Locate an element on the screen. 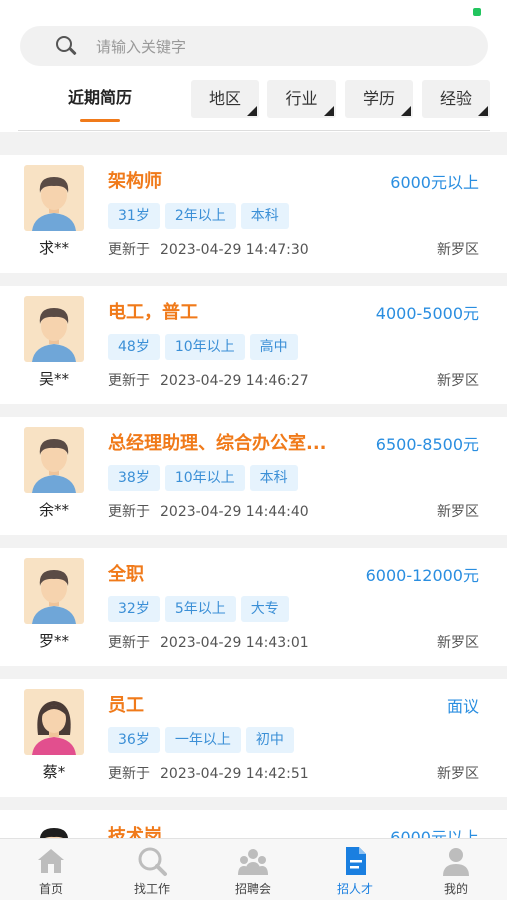  filter-industry-label: 行业 is located at coordinates (301, 98).